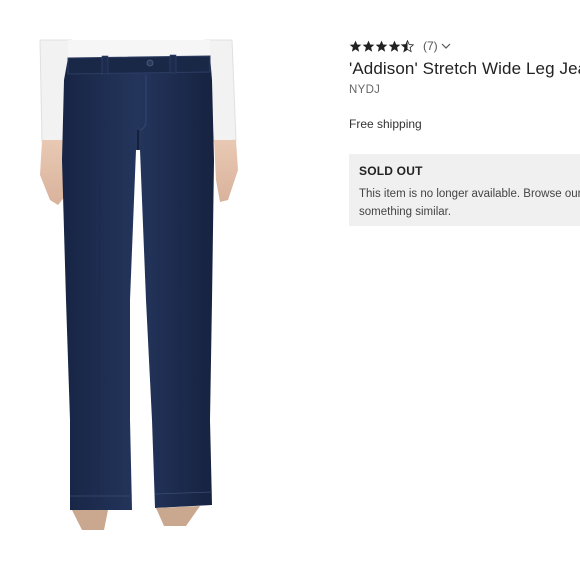 This screenshot has width=580, height=580. Describe the element at coordinates (391, 171) in the screenshot. I see `sold-out-heading: SOLD OUT` at that location.